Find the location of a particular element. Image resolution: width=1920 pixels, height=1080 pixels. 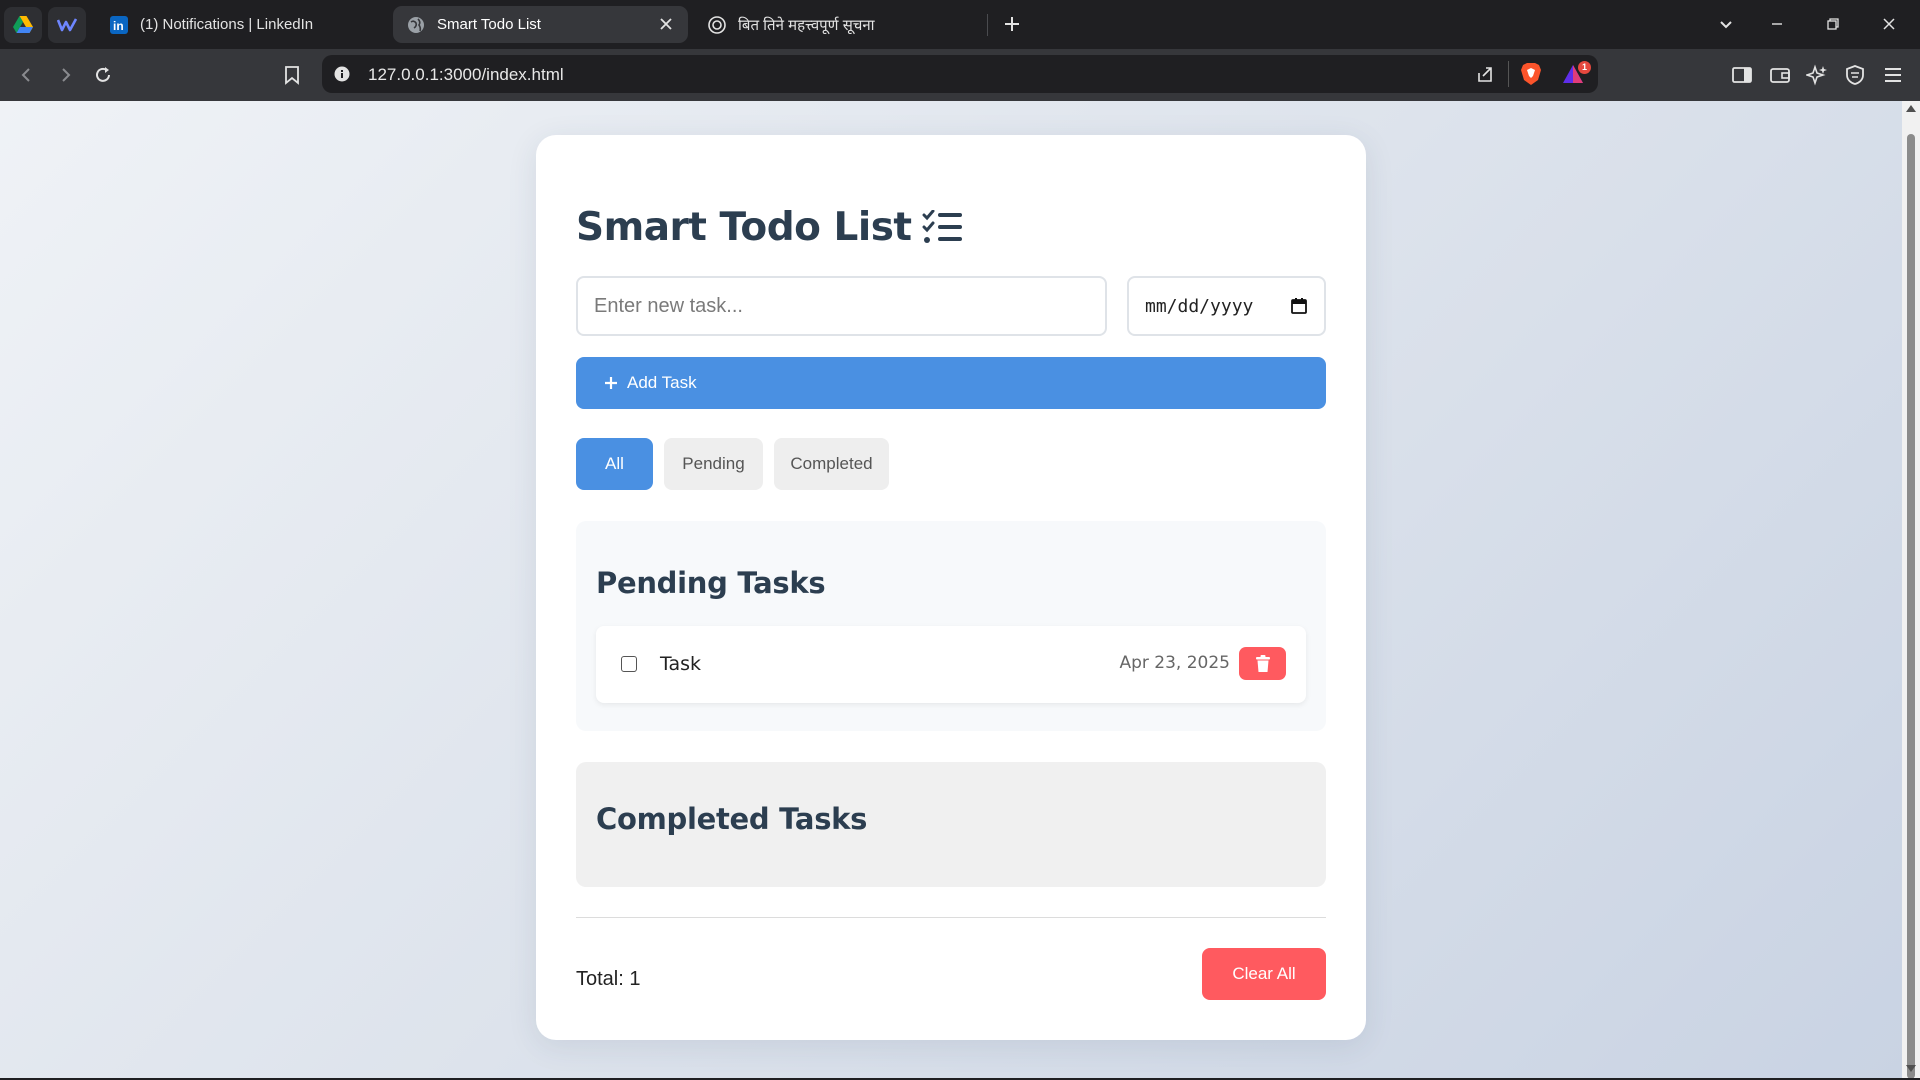

vertical-scrollbar is located at coordinates (1911, 590).